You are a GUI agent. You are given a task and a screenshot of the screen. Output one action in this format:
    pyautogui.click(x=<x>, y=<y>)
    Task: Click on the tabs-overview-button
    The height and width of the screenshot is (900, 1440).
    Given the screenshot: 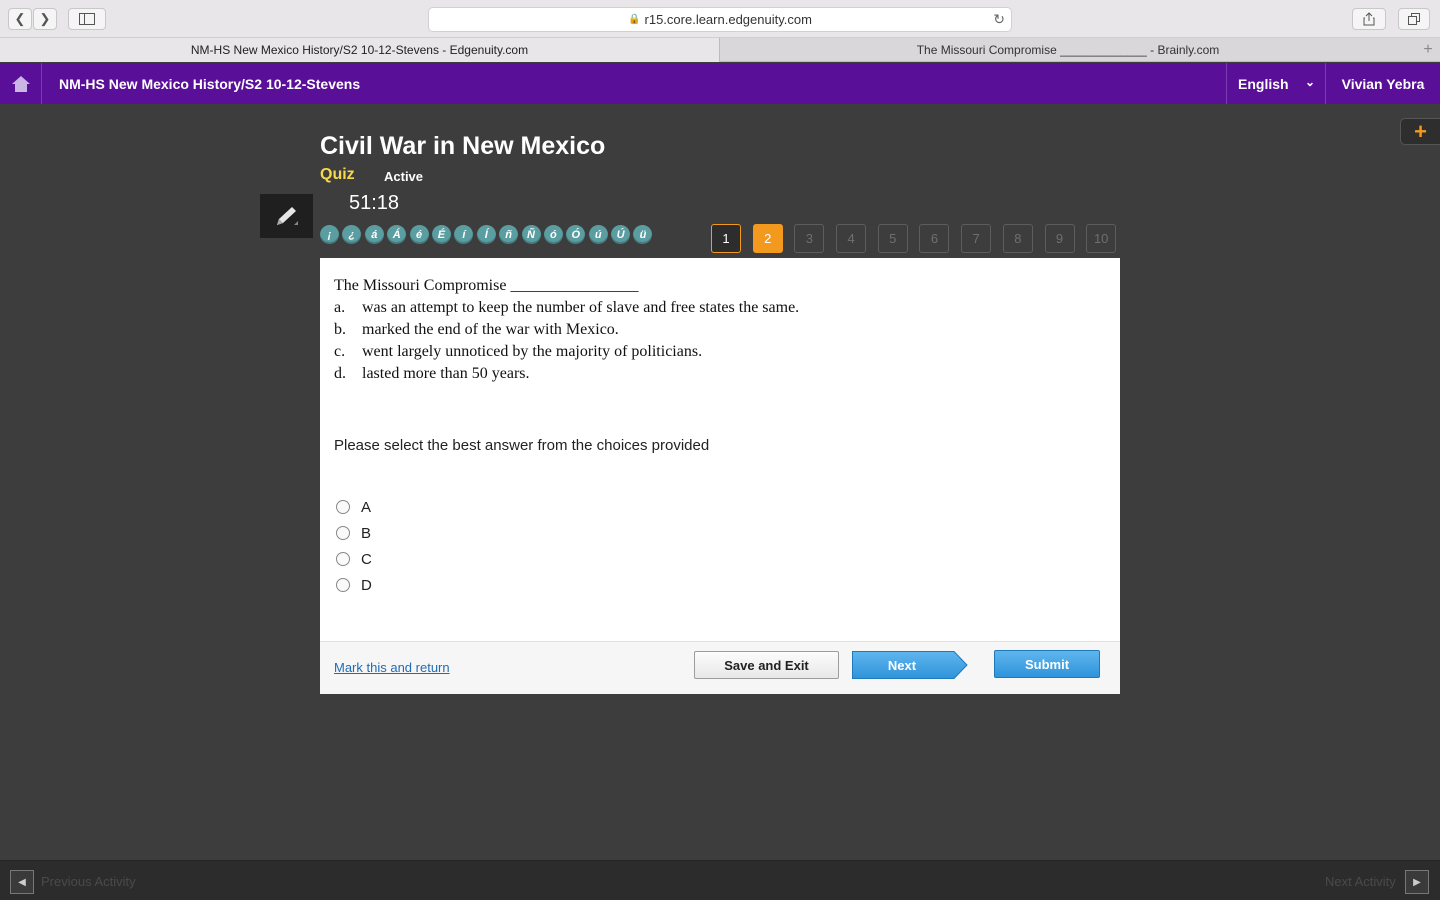 What is the action you would take?
    pyautogui.click(x=1414, y=19)
    